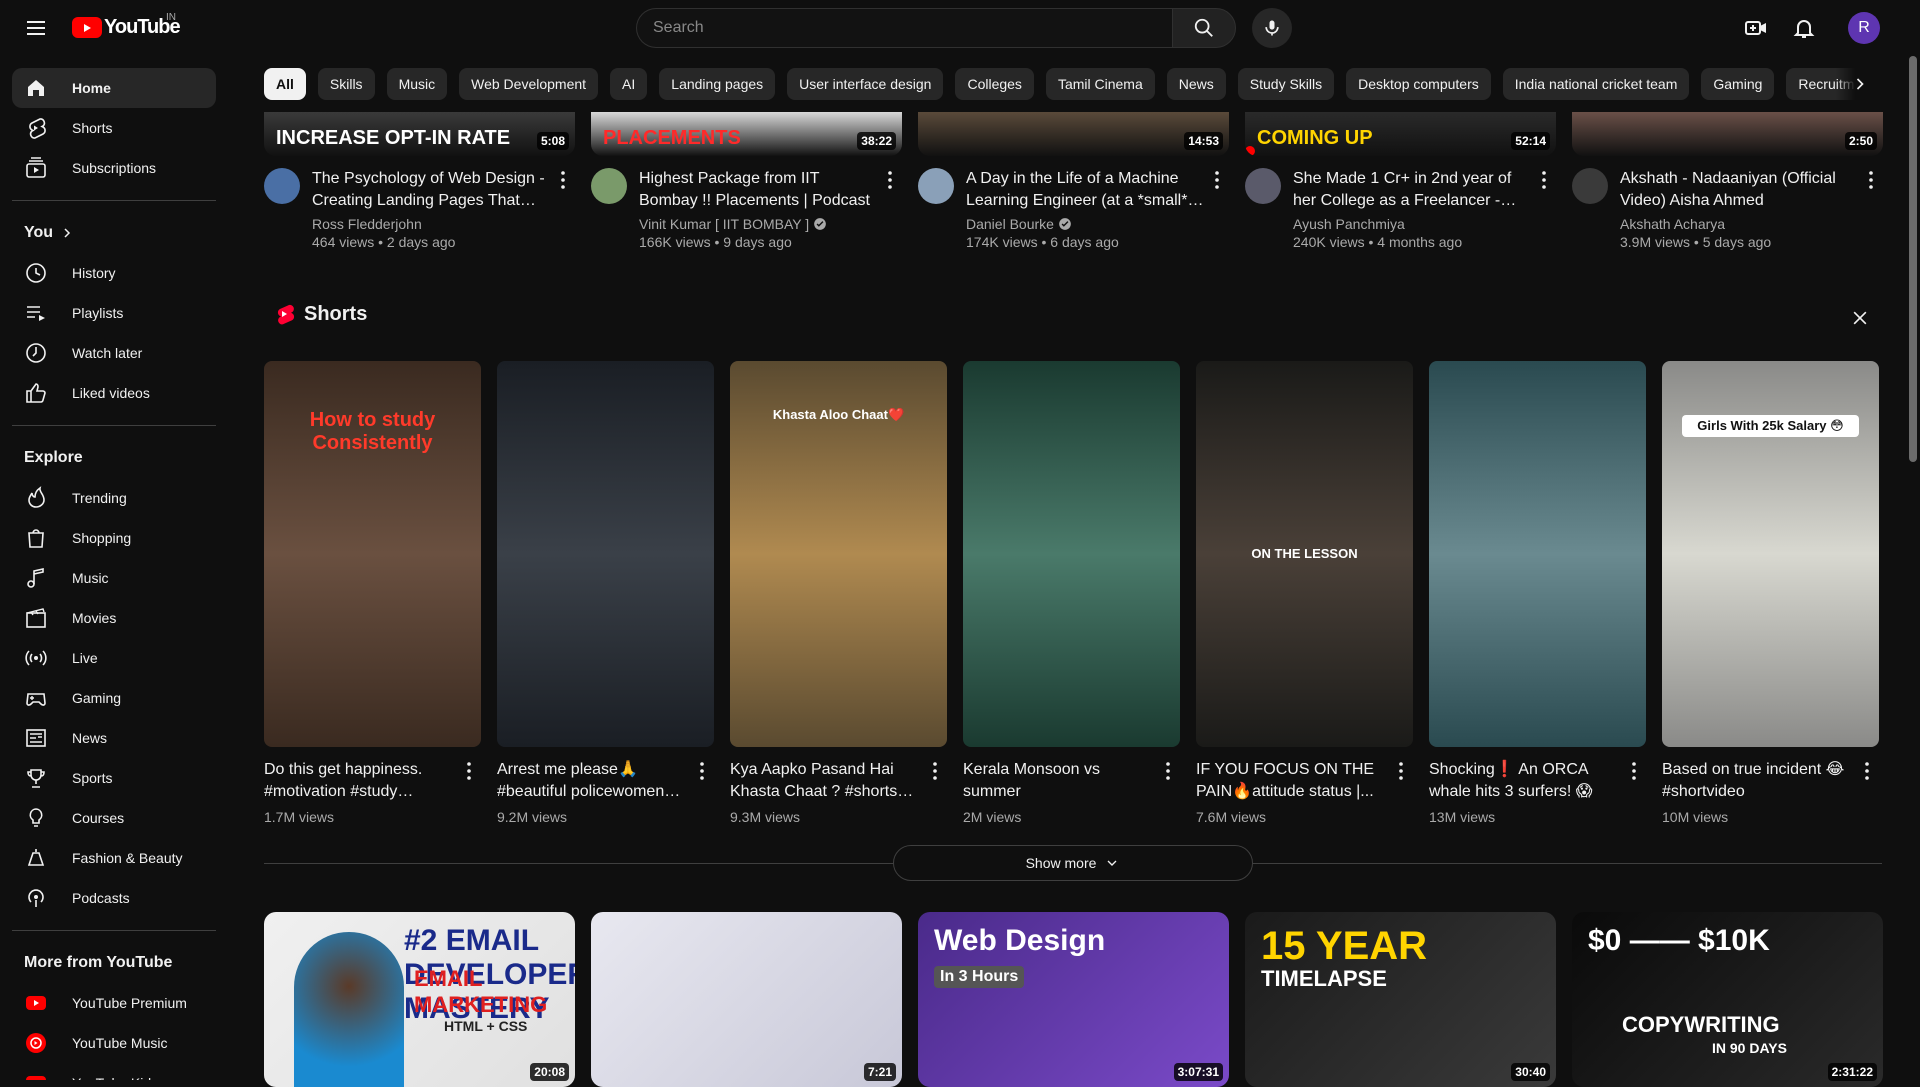 The image size is (1920, 1087). What do you see at coordinates (994, 84) in the screenshot?
I see `filter-chip: Colleges` at bounding box center [994, 84].